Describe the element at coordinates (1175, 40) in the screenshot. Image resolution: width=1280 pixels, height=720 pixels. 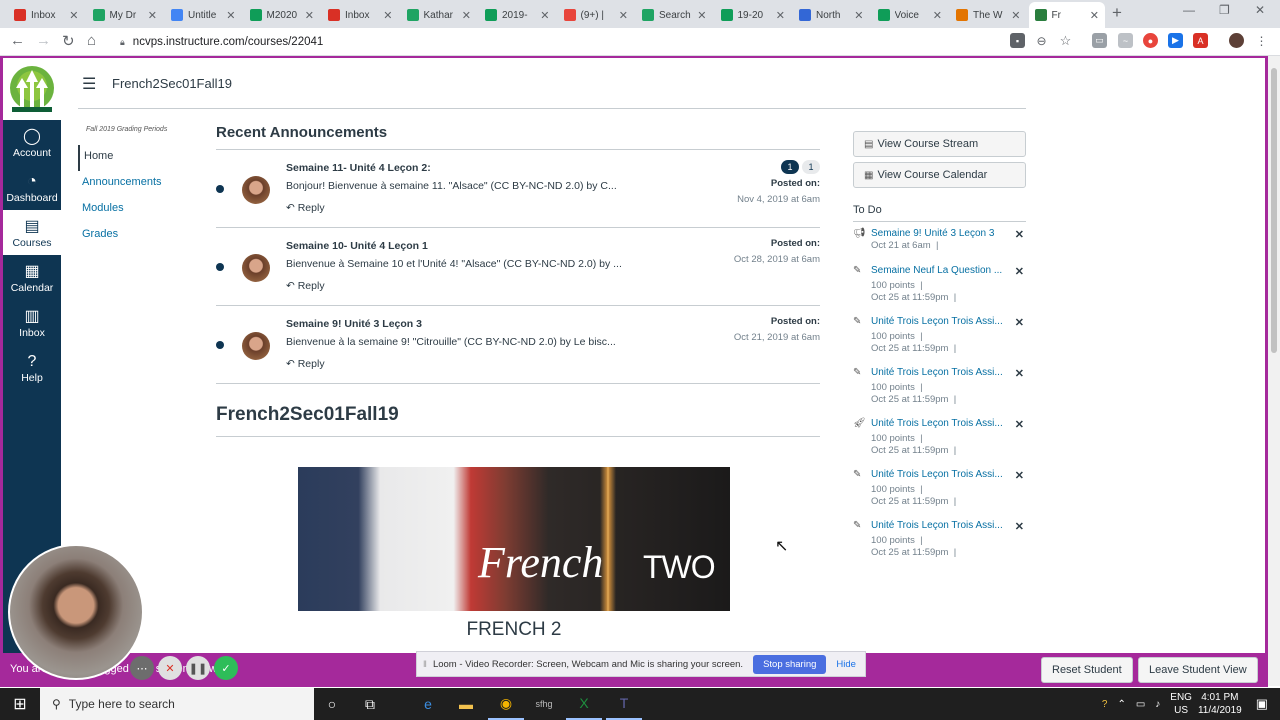
I see `extension-icon: ▶` at that location.